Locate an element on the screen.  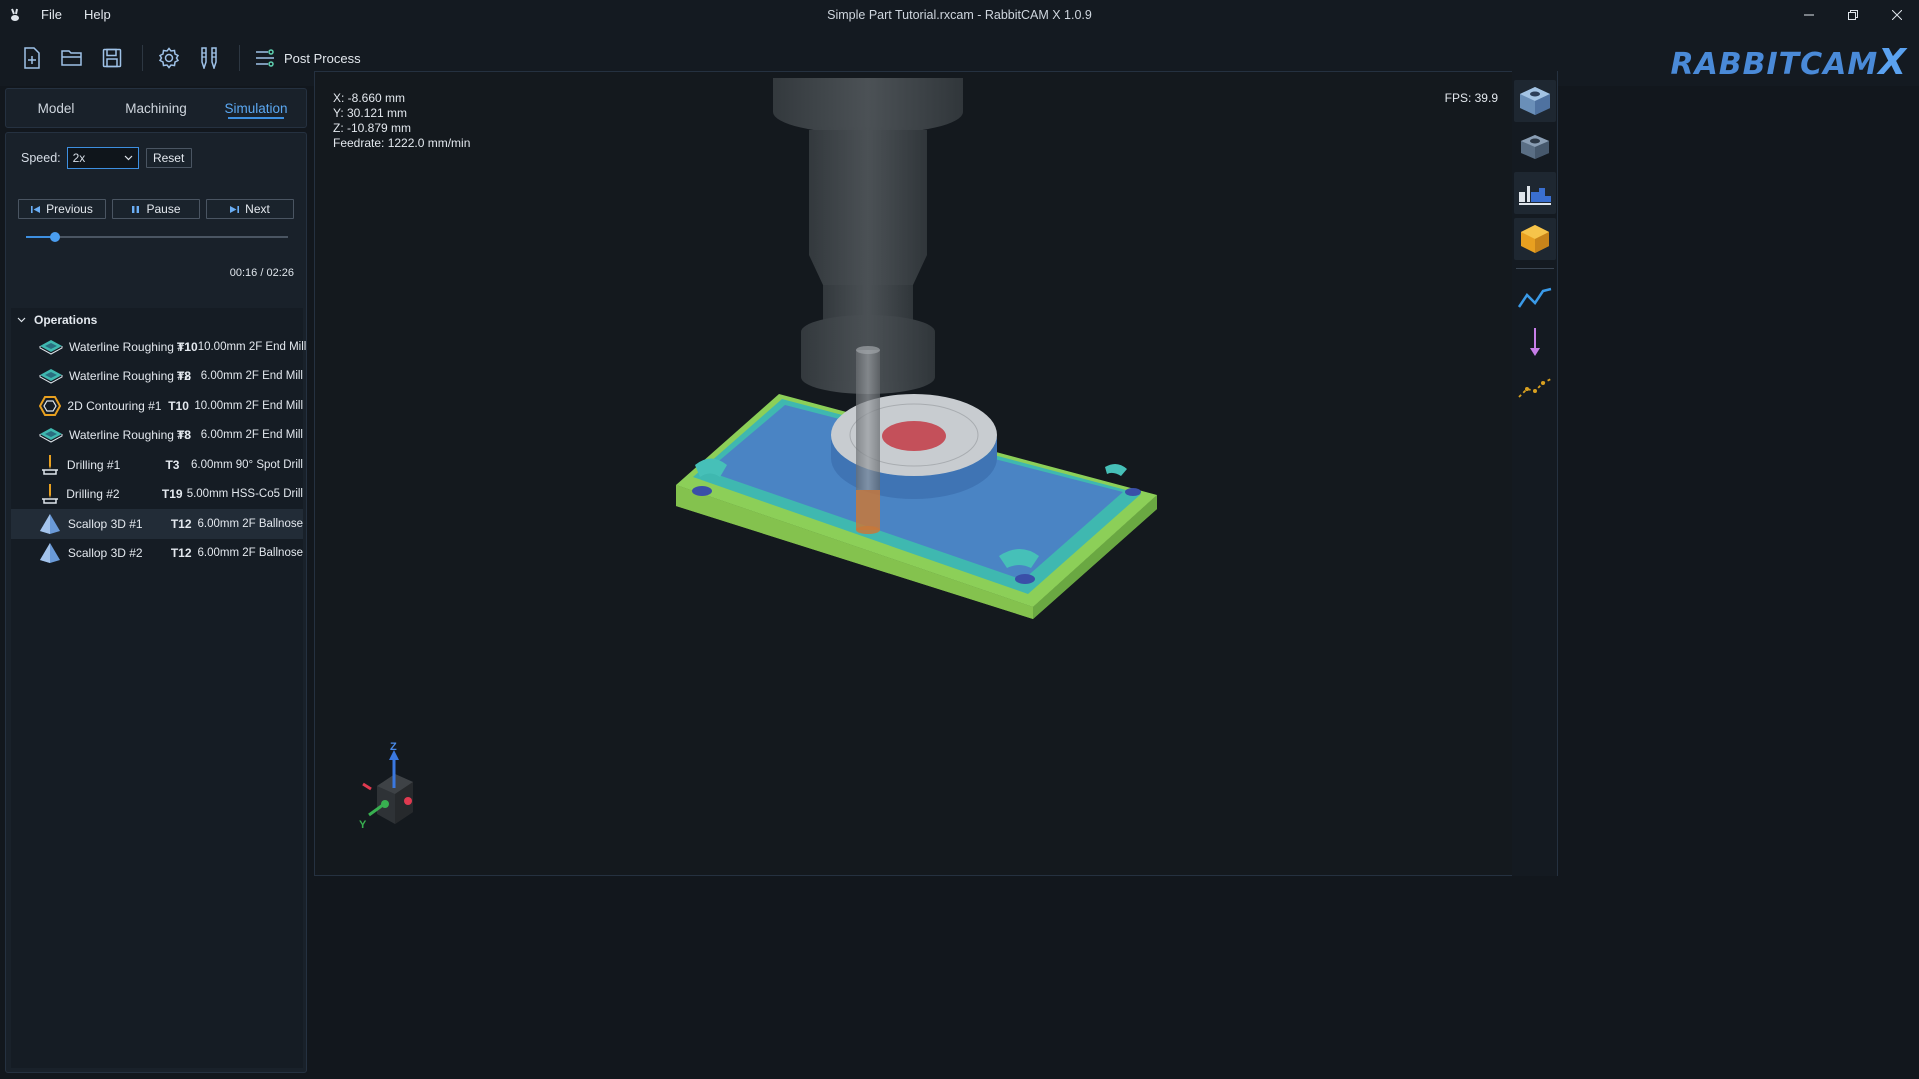
rabbitcam-logo: RABBITCAMX is located at coordinates (1788, 62).